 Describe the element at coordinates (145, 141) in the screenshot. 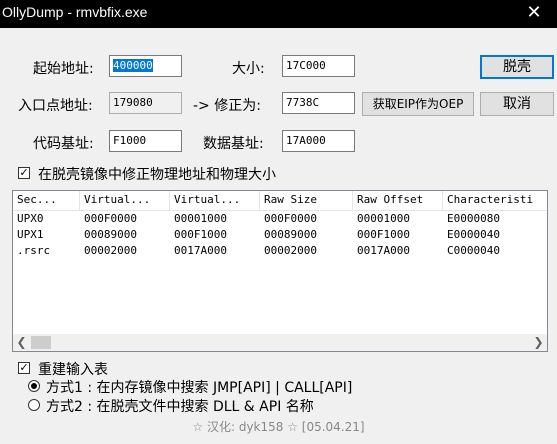

I see `code-base-field: F1000` at that location.